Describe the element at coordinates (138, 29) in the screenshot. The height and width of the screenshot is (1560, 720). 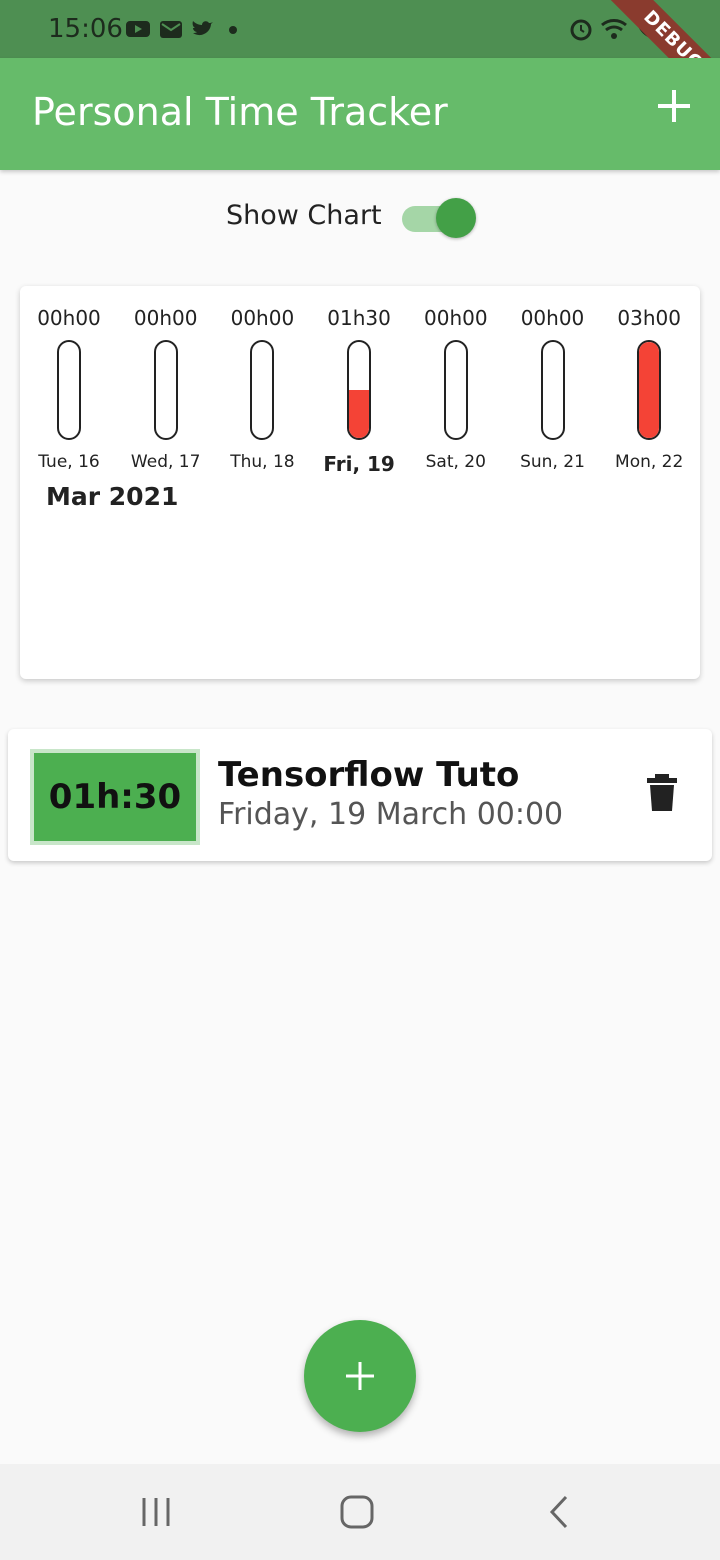
I see `youtube-icon` at that location.